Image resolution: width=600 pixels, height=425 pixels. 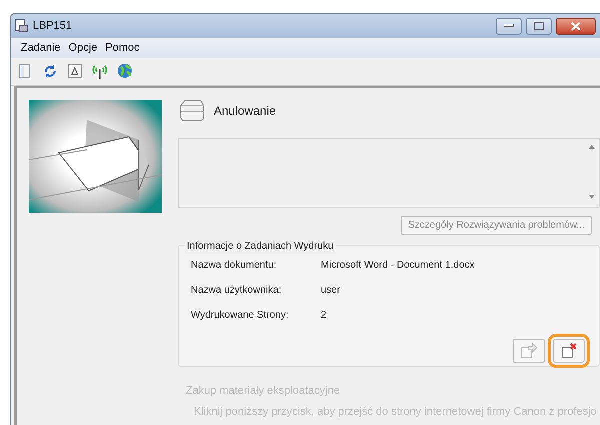 I want to click on field-value: Microsoft Word - Document 1.docx, so click(x=398, y=266).